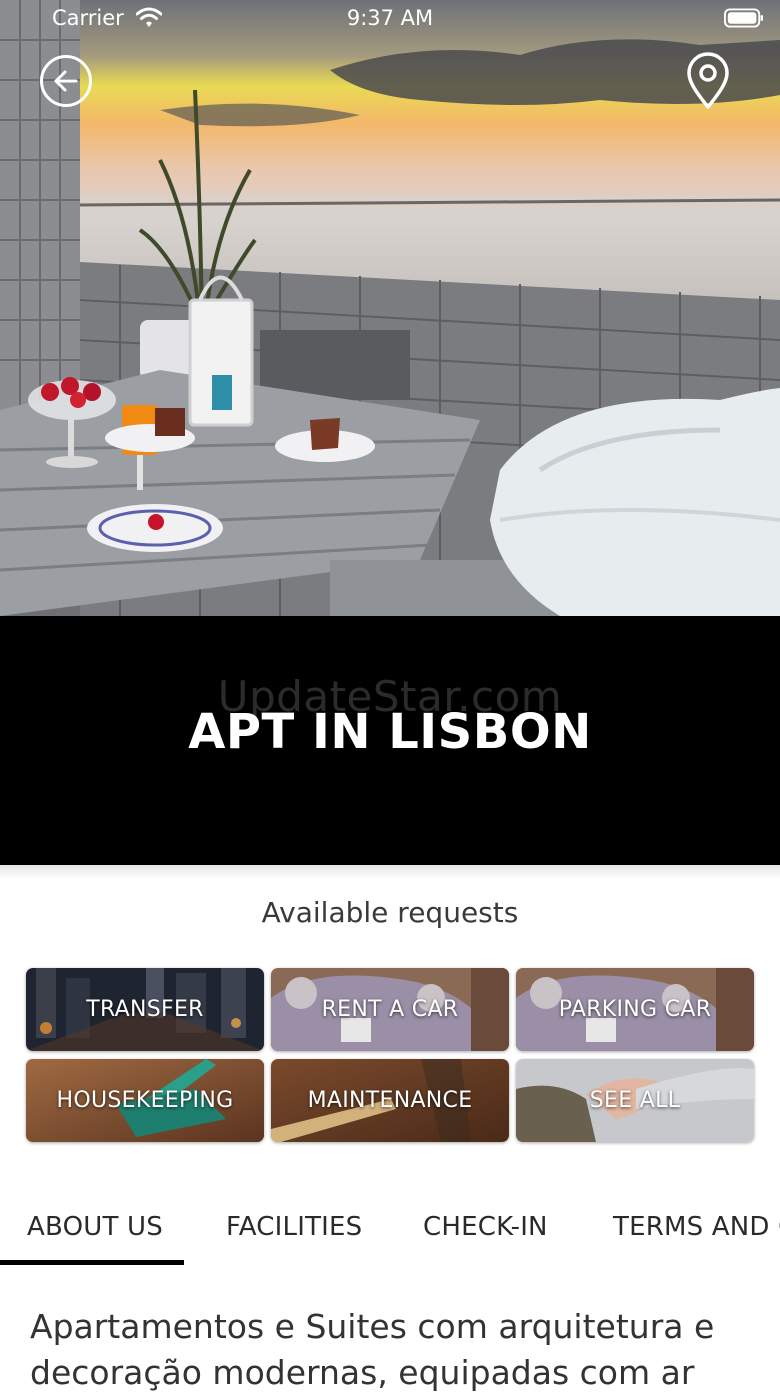 The width and height of the screenshot is (780, 1396). I want to click on status-time: 9:37 AM, so click(390, 18).